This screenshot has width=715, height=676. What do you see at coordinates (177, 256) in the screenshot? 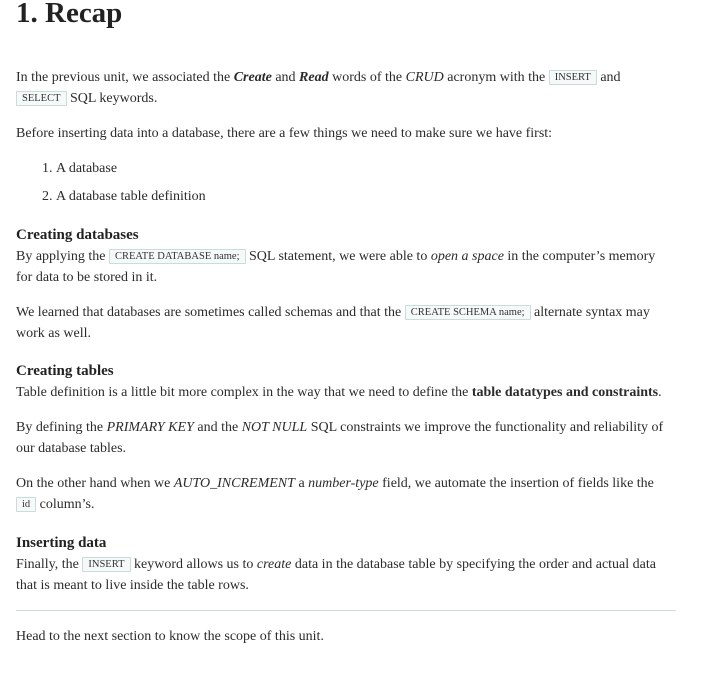
I see `create-database-code: CREATE DATABASE name;` at bounding box center [177, 256].